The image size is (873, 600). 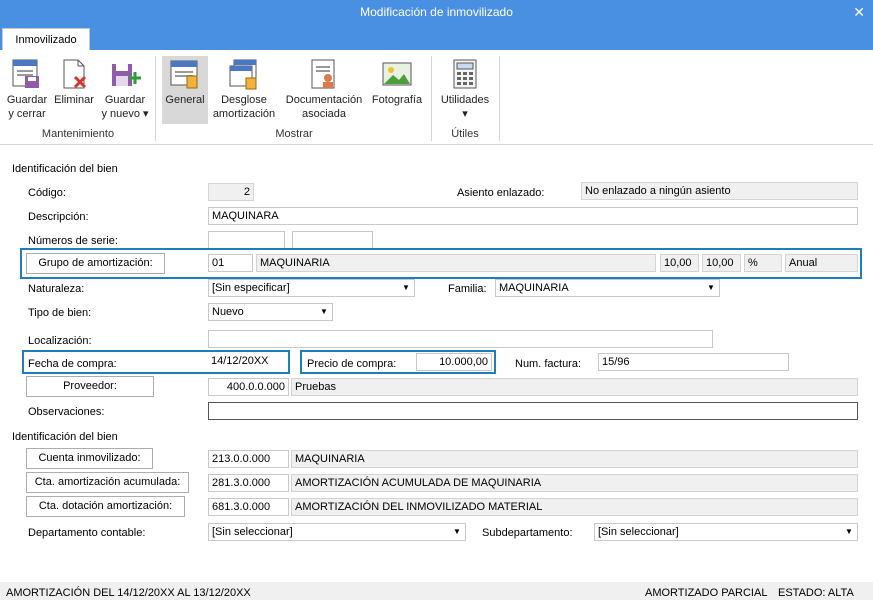 What do you see at coordinates (184, 74) in the screenshot?
I see `general-icon` at bounding box center [184, 74].